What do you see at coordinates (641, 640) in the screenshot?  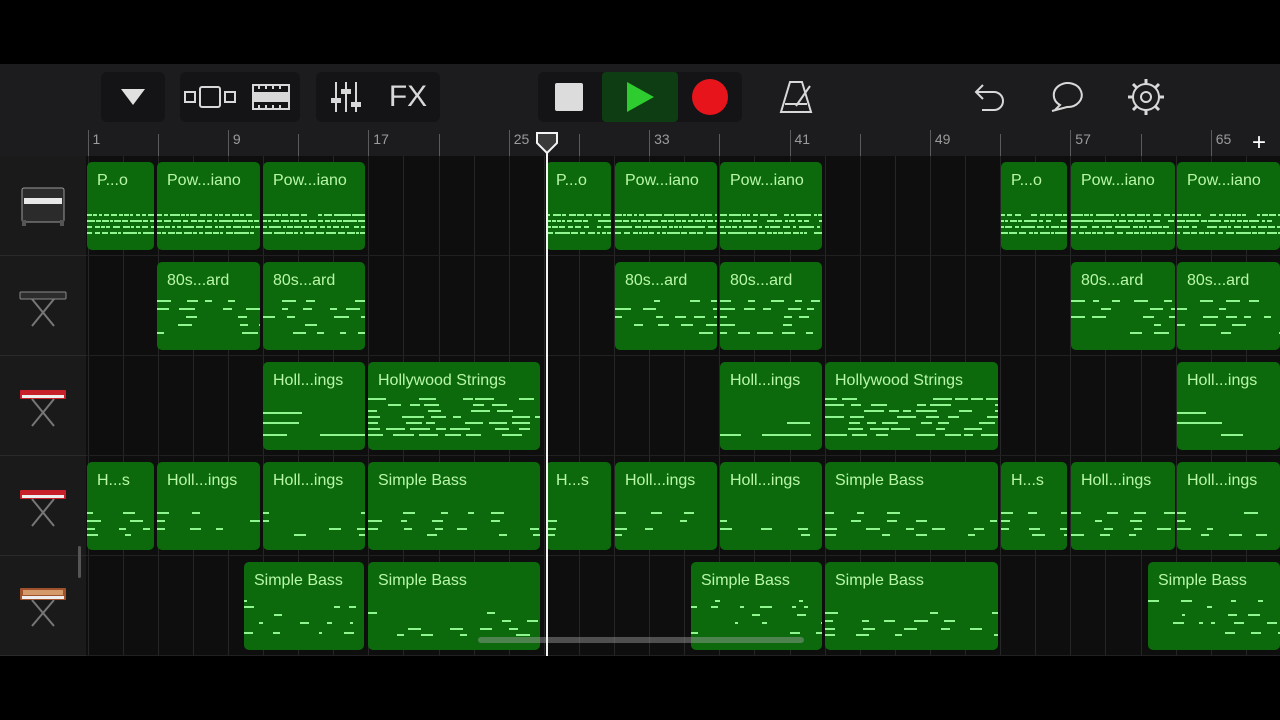 I see `horizontal-scrollbar` at bounding box center [641, 640].